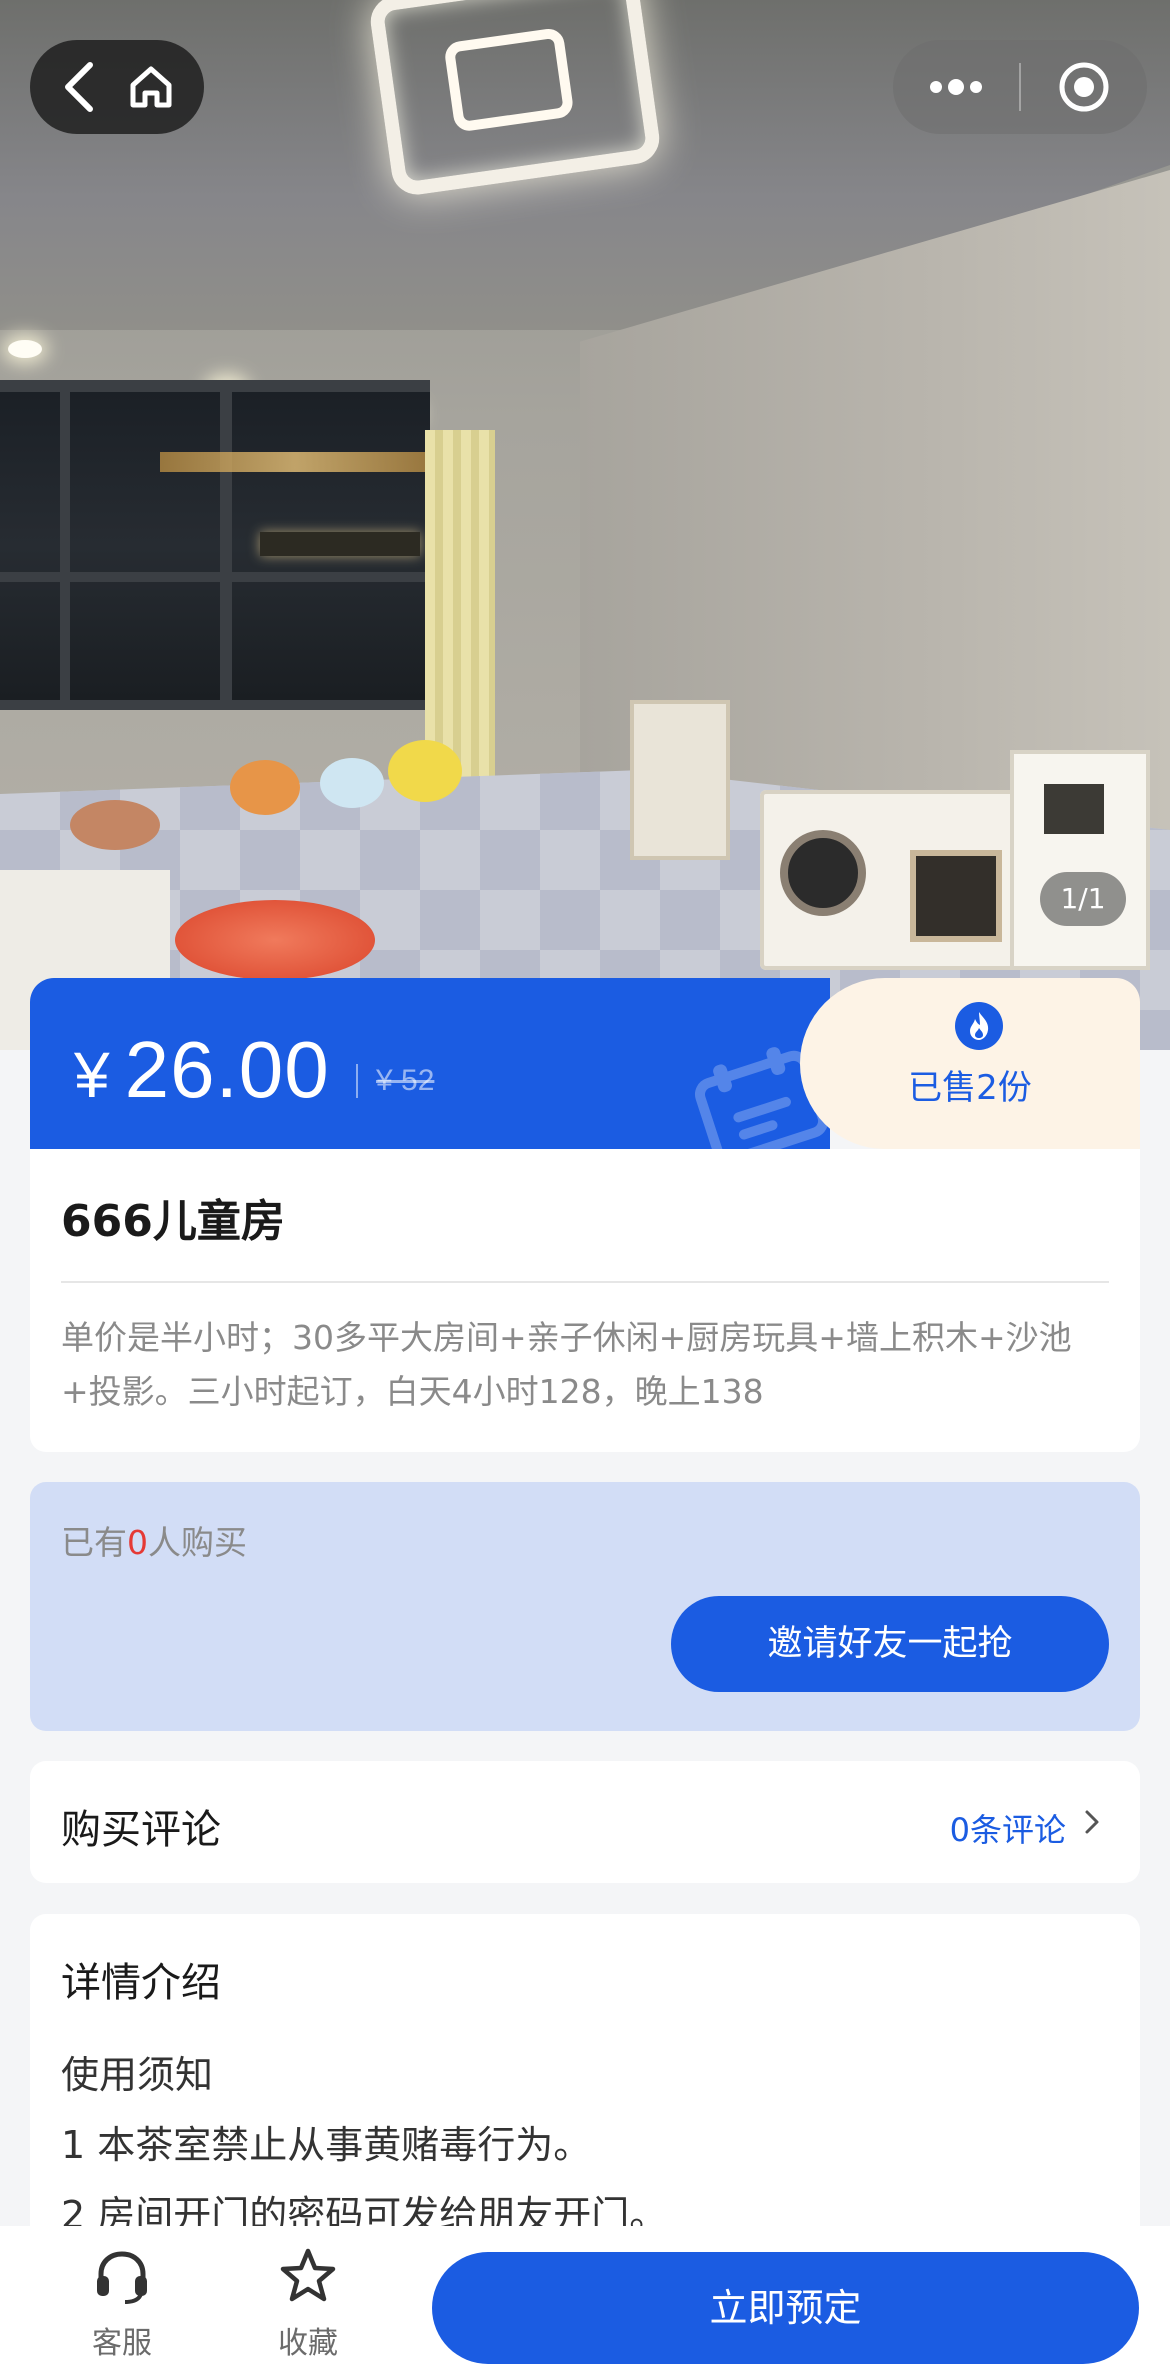 This screenshot has width=1170, height=2366. Describe the element at coordinates (141, 1830) in the screenshot. I see `reviews-label: 购买评论` at that location.